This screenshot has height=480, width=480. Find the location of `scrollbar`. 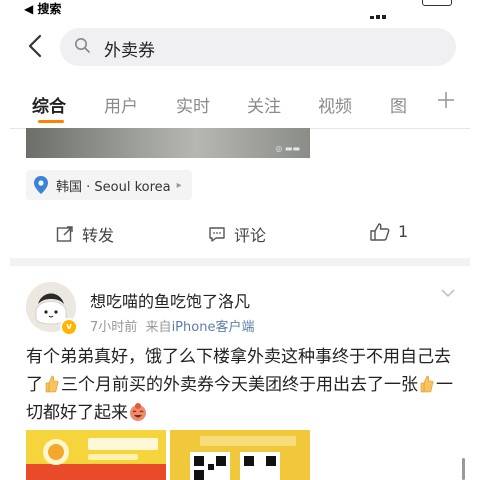

scrollbar is located at coordinates (463, 469).